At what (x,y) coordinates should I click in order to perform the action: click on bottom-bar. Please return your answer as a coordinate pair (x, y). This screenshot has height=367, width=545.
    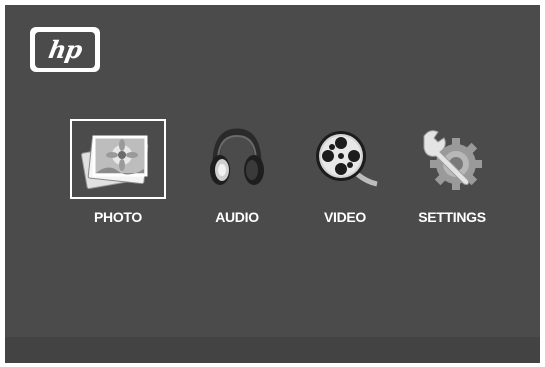
    Looking at the image, I should click on (272, 350).